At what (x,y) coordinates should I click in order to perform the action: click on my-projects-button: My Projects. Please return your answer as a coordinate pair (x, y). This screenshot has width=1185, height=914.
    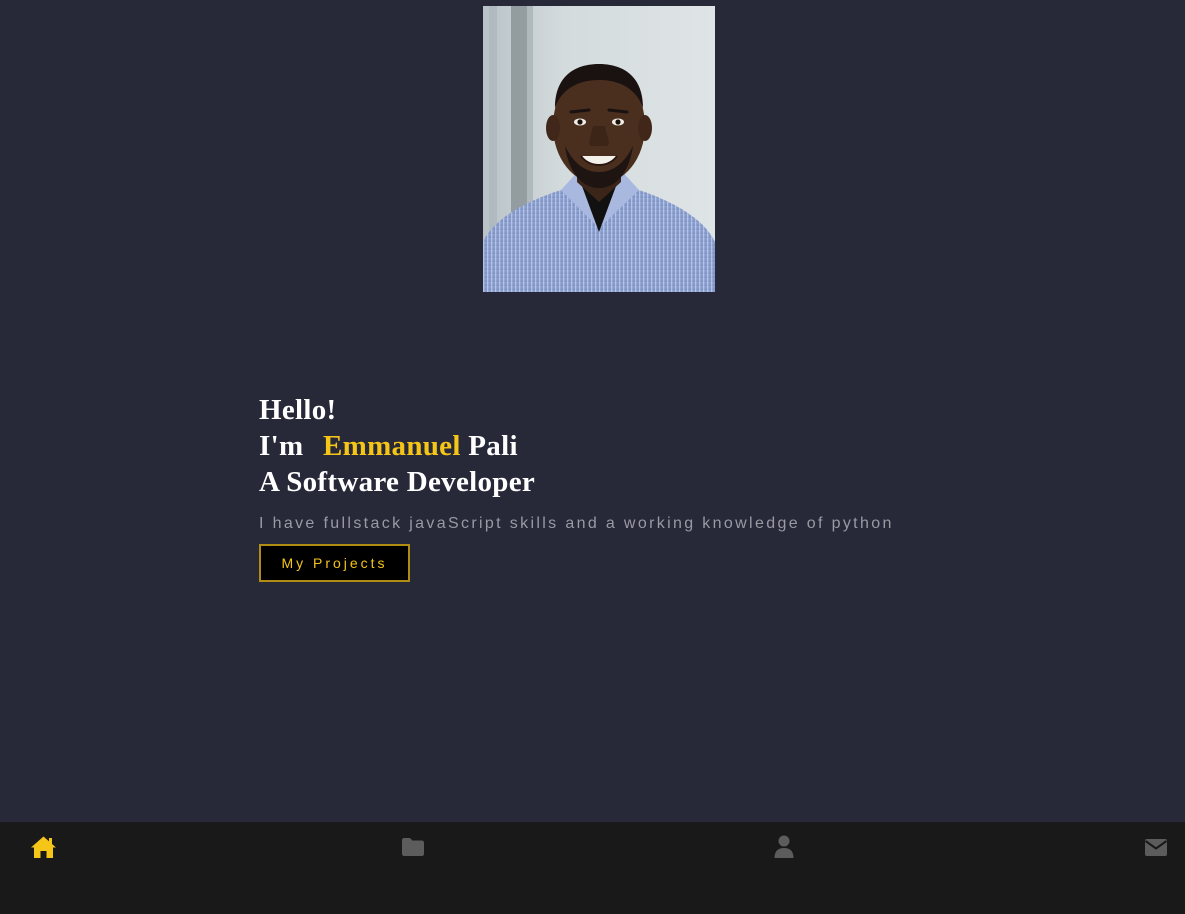
    Looking at the image, I should click on (334, 563).